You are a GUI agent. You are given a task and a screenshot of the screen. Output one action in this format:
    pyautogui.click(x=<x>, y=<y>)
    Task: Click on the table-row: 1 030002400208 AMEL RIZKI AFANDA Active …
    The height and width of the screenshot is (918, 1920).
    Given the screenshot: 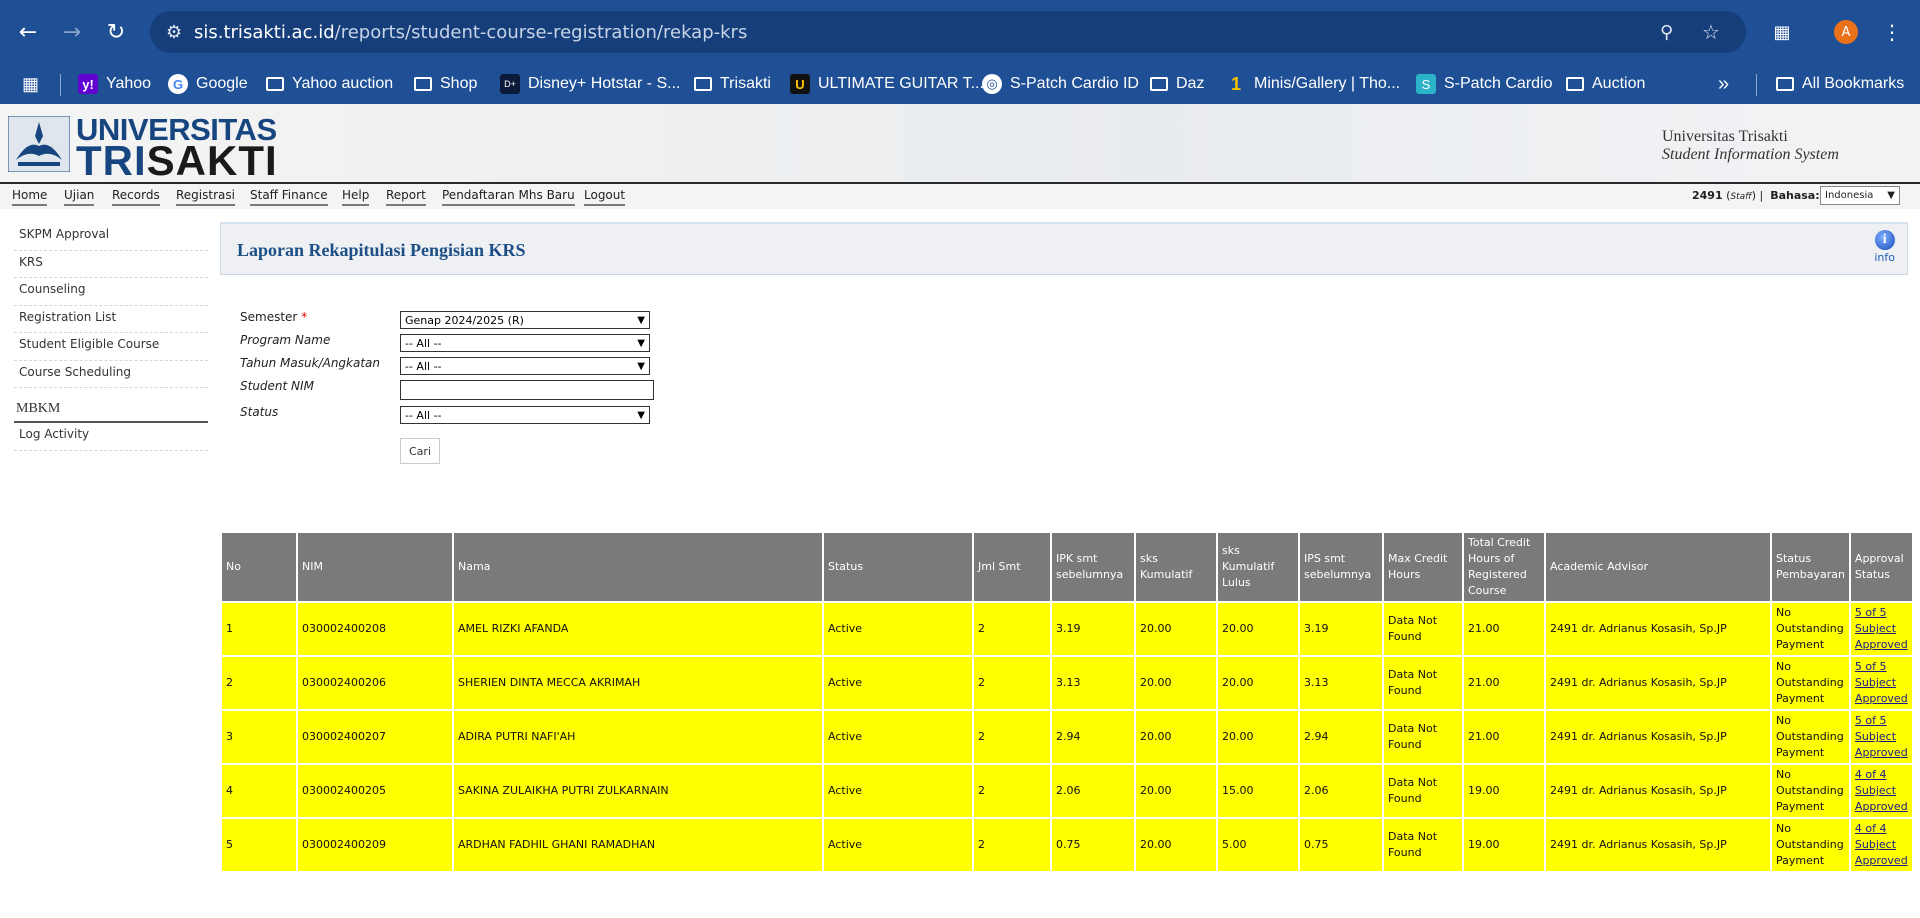 What is the action you would take?
    pyautogui.click(x=1067, y=629)
    